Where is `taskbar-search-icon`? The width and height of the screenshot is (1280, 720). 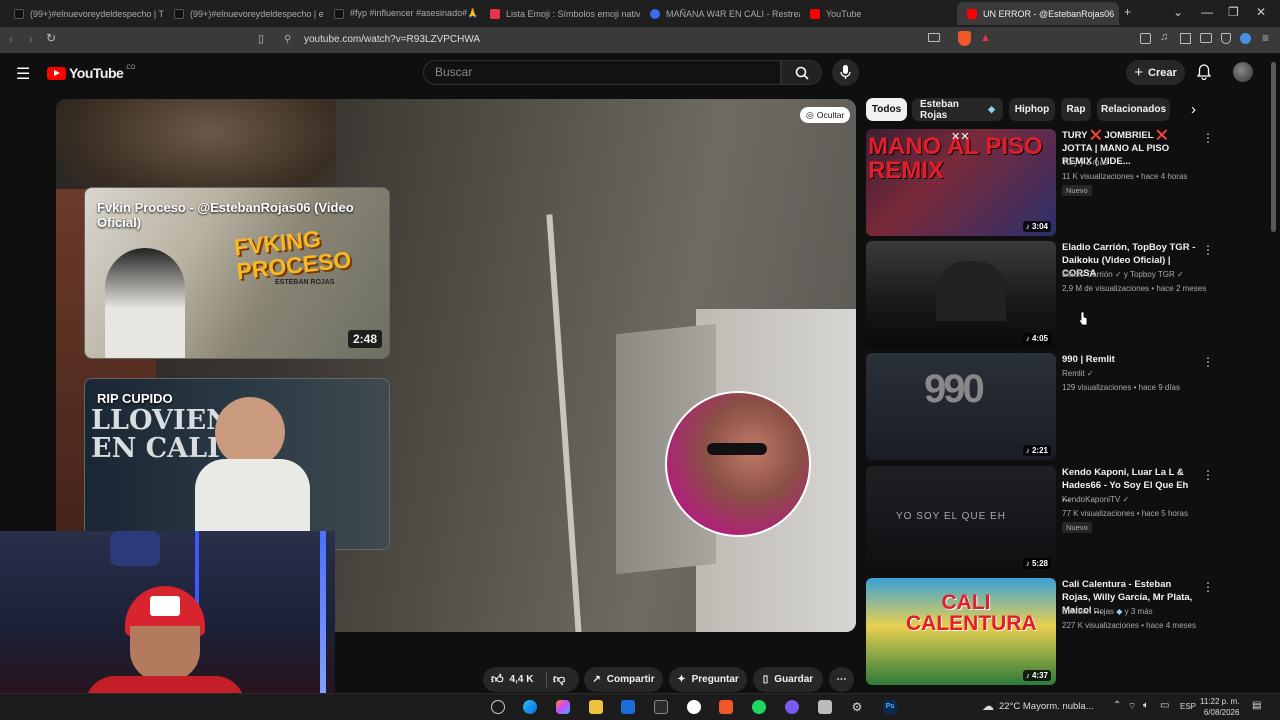
taskbar-search-icon is located at coordinates (498, 707).